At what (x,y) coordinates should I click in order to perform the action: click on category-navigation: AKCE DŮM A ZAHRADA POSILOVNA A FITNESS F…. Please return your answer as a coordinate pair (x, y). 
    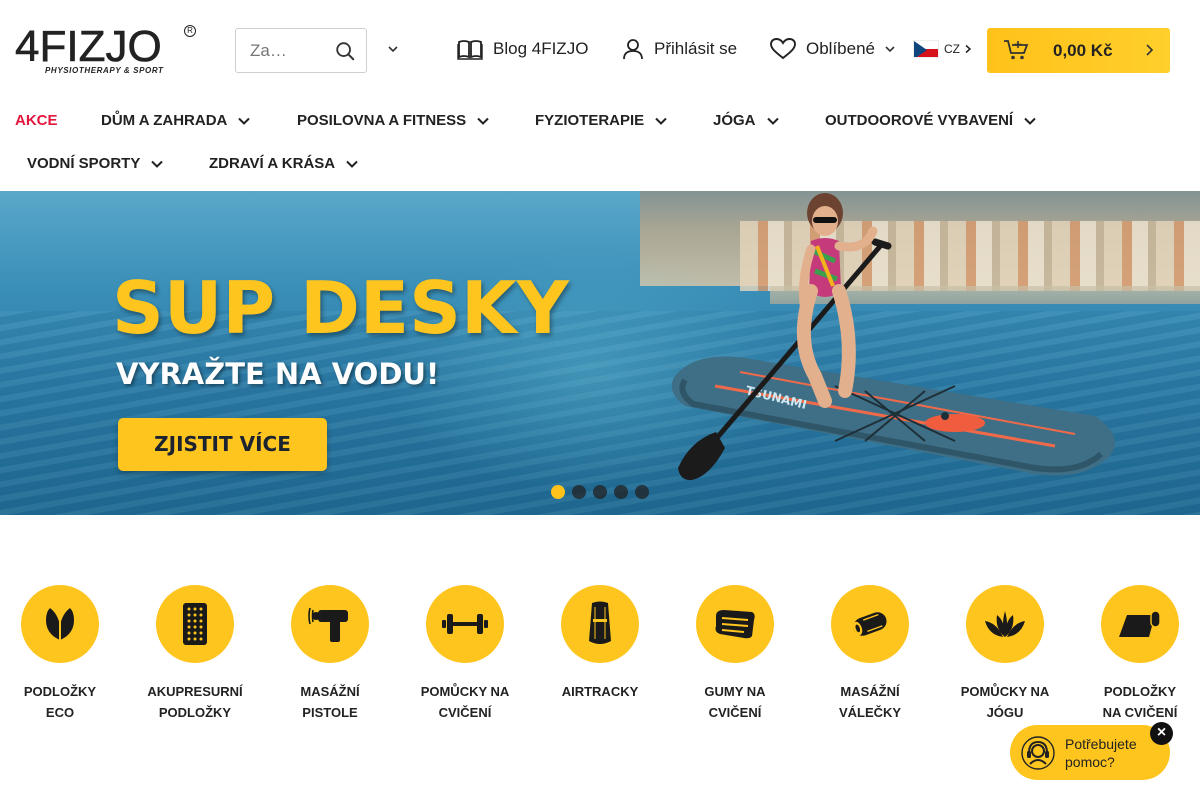
    Looking at the image, I should click on (600, 145).